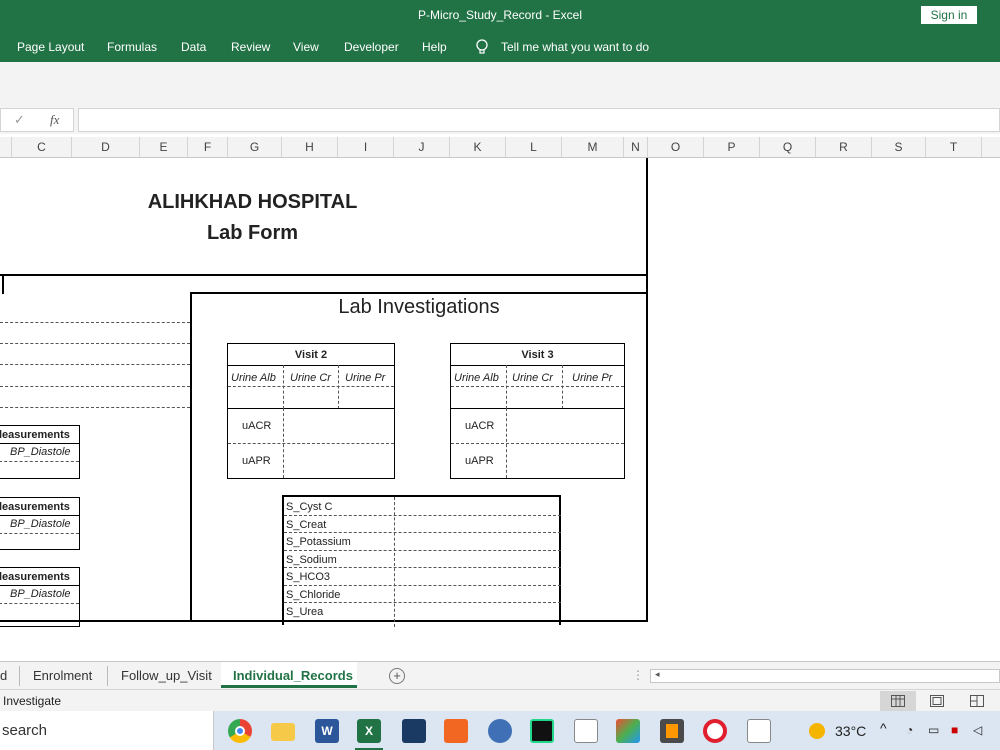 This screenshot has width=1000, height=750. What do you see at coordinates (310, 147) in the screenshot?
I see `column-header: H` at bounding box center [310, 147].